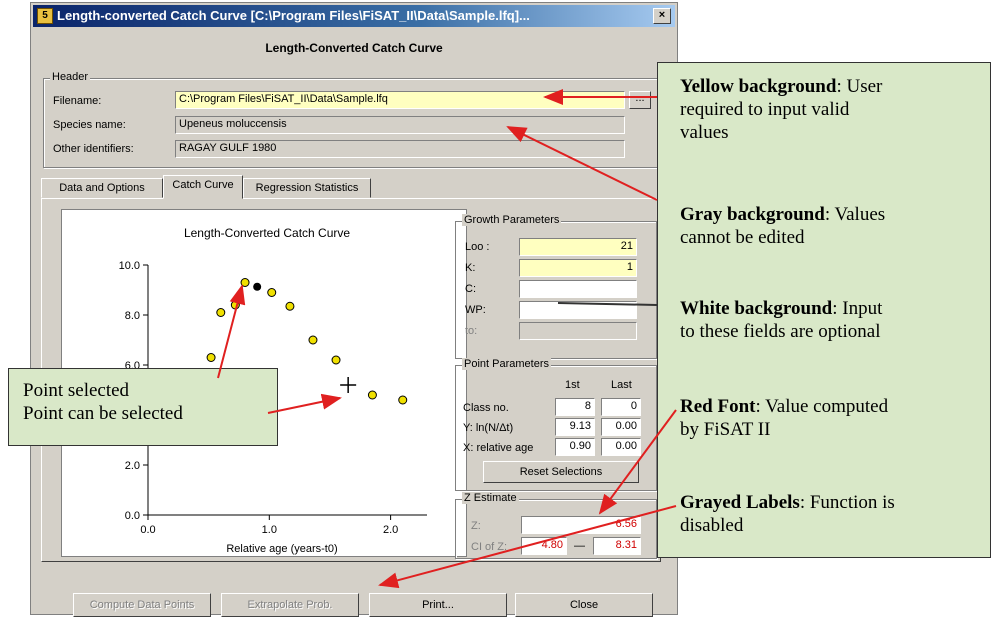 The image size is (994, 617). Describe the element at coordinates (575, 447) in the screenshot. I see `x-first-field: 0.90` at that location.